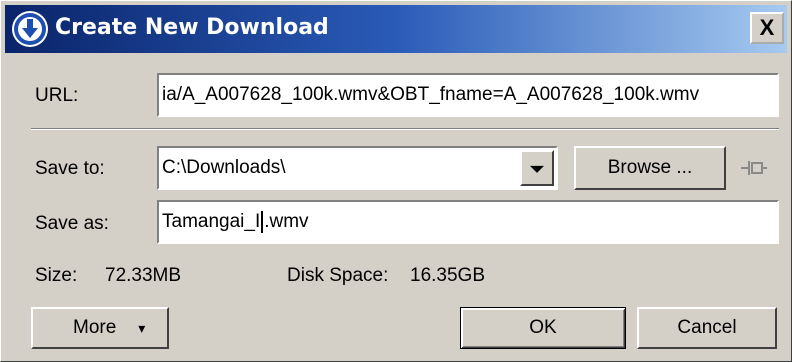 This screenshot has width=792, height=362. What do you see at coordinates (72, 223) in the screenshot?
I see `save-as-label: Save as:` at bounding box center [72, 223].